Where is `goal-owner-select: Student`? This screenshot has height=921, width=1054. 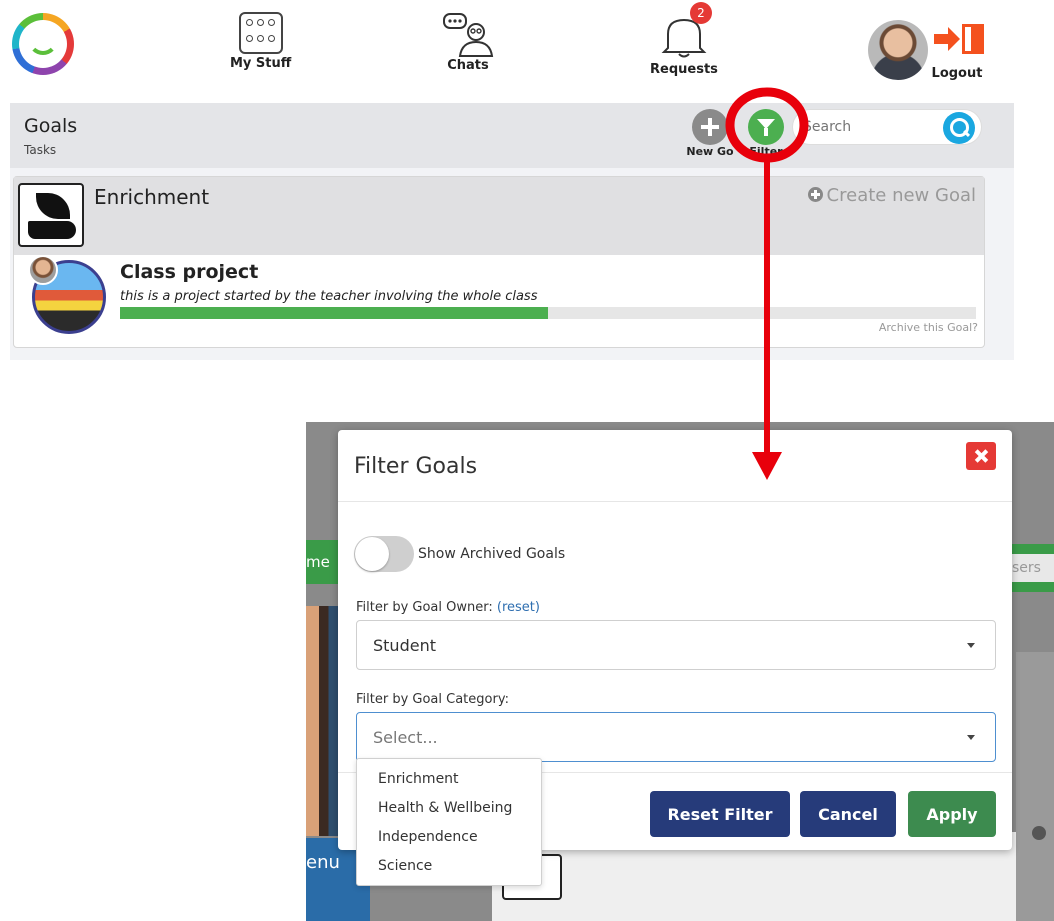
goal-owner-select: Student is located at coordinates (676, 645).